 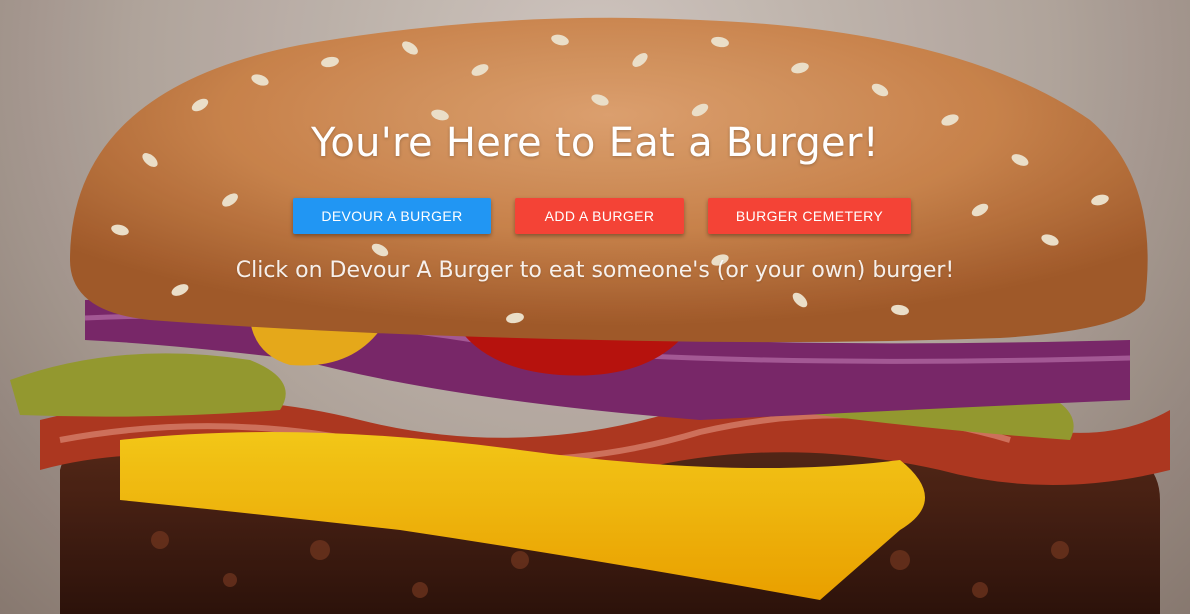 What do you see at coordinates (599, 216) in the screenshot?
I see `add-burger-button: ADD A BURGER` at bounding box center [599, 216].